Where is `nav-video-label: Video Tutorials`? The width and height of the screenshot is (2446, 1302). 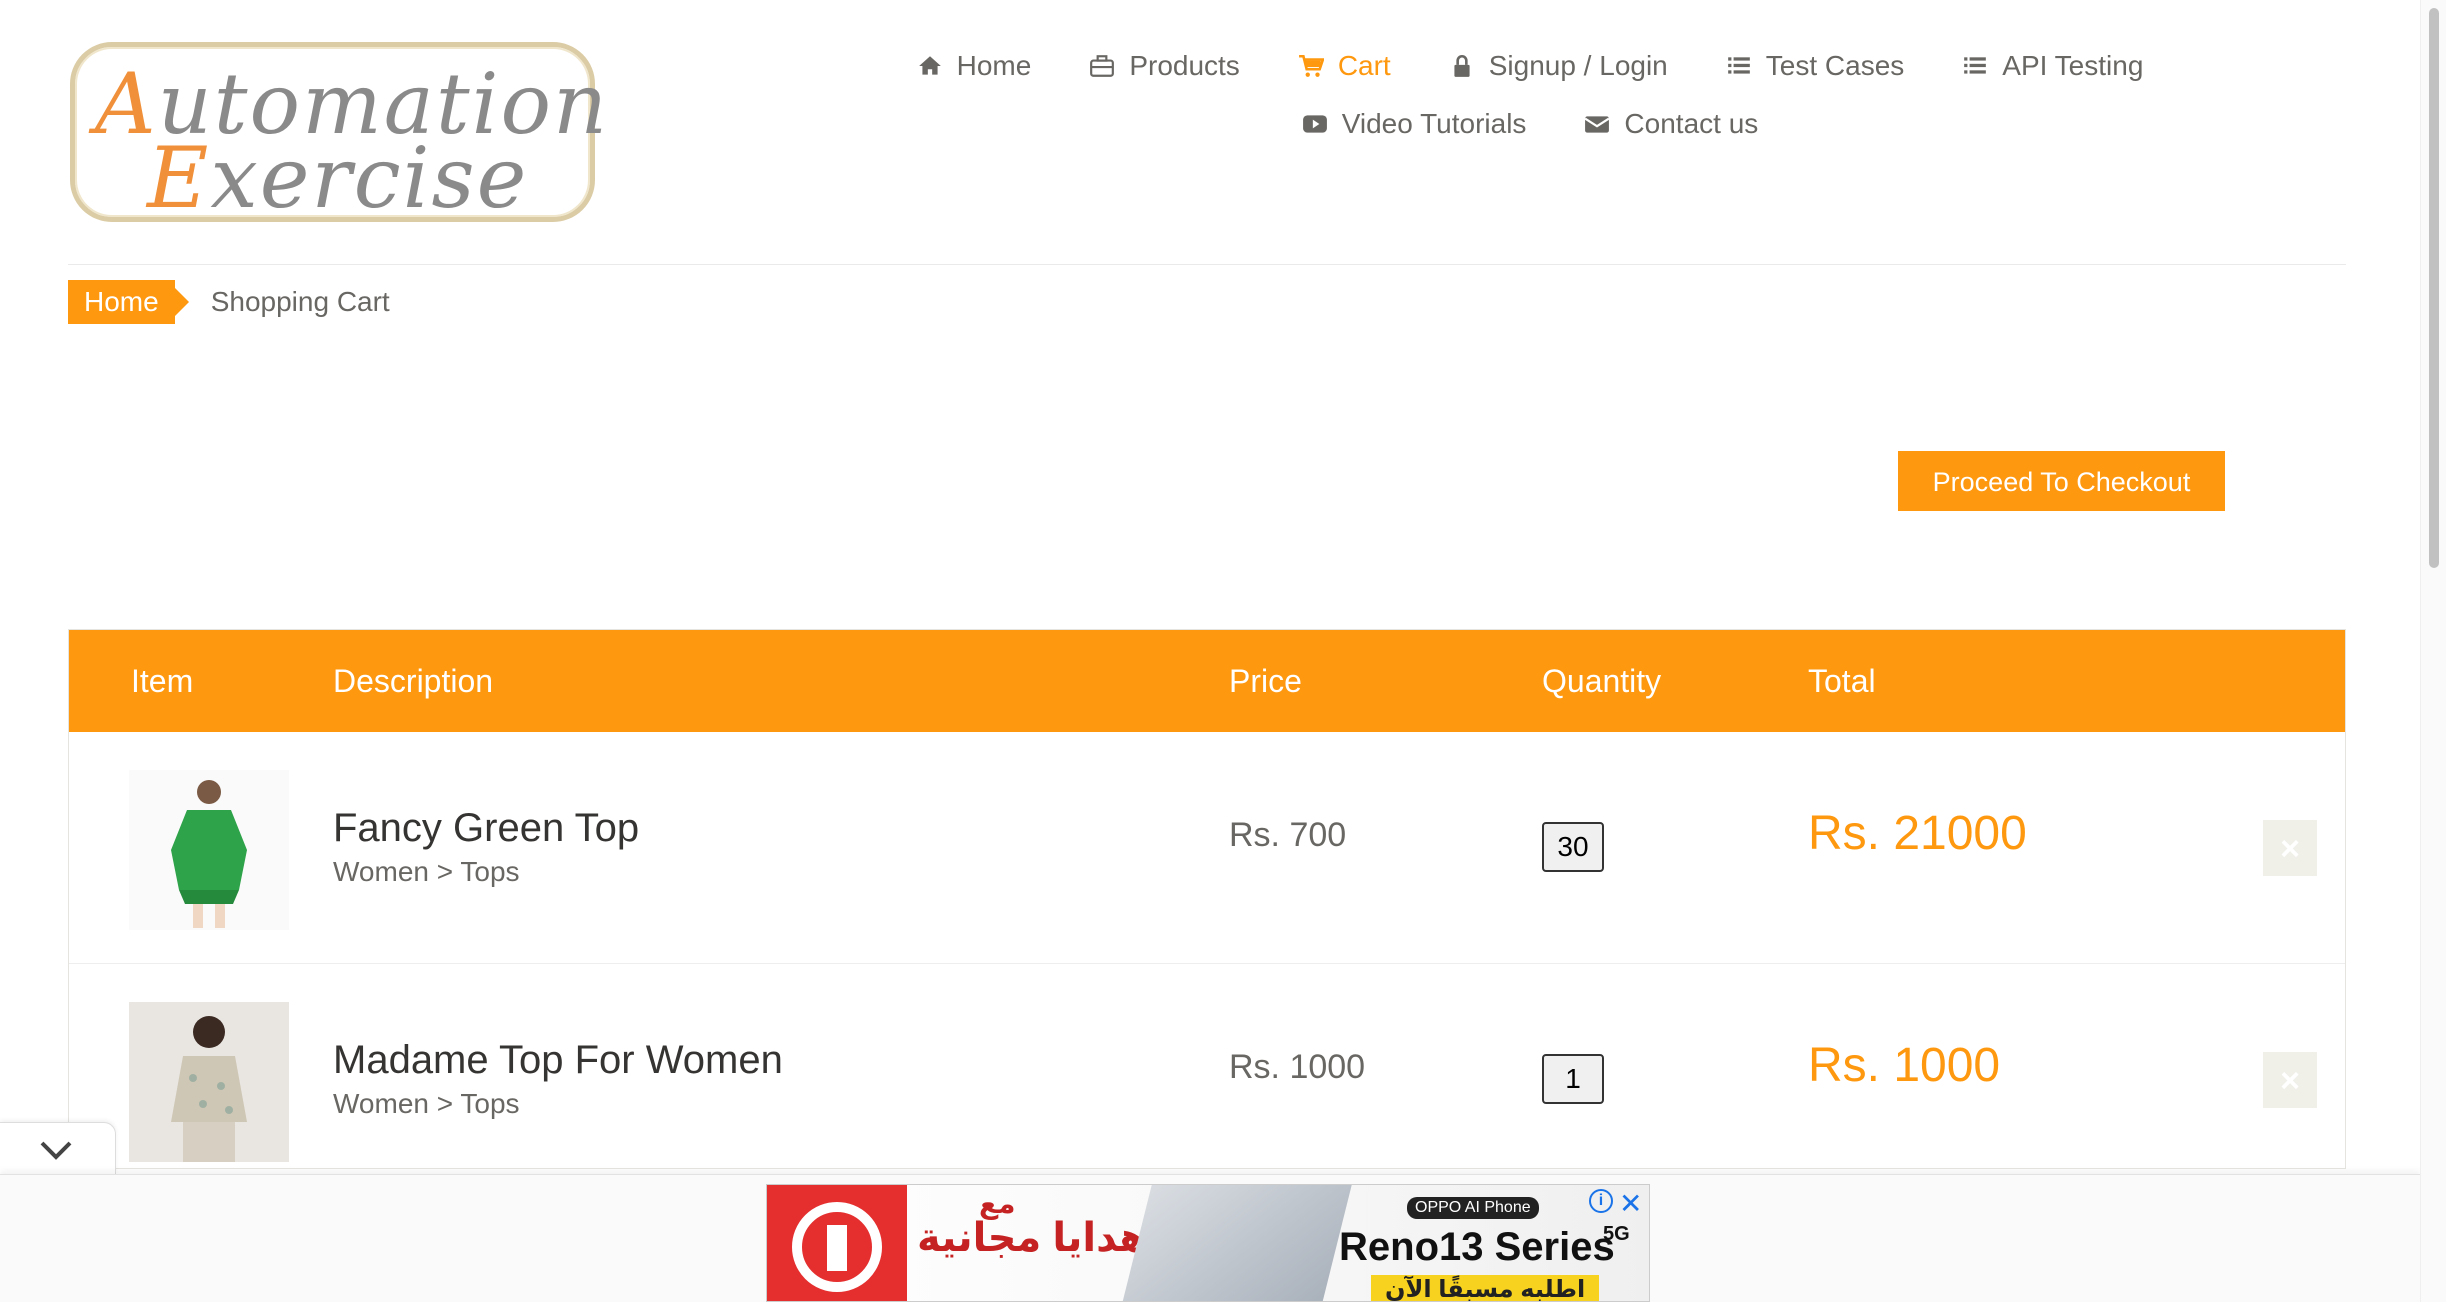 nav-video-label: Video Tutorials is located at coordinates (1434, 123).